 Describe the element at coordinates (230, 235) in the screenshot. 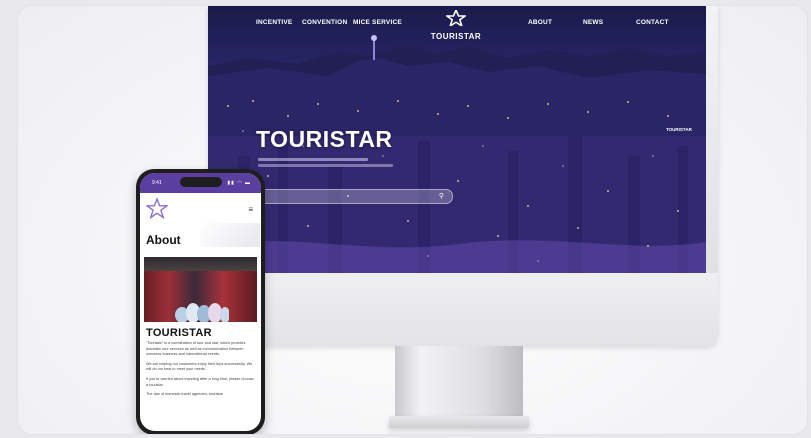

I see `header-decoration` at that location.